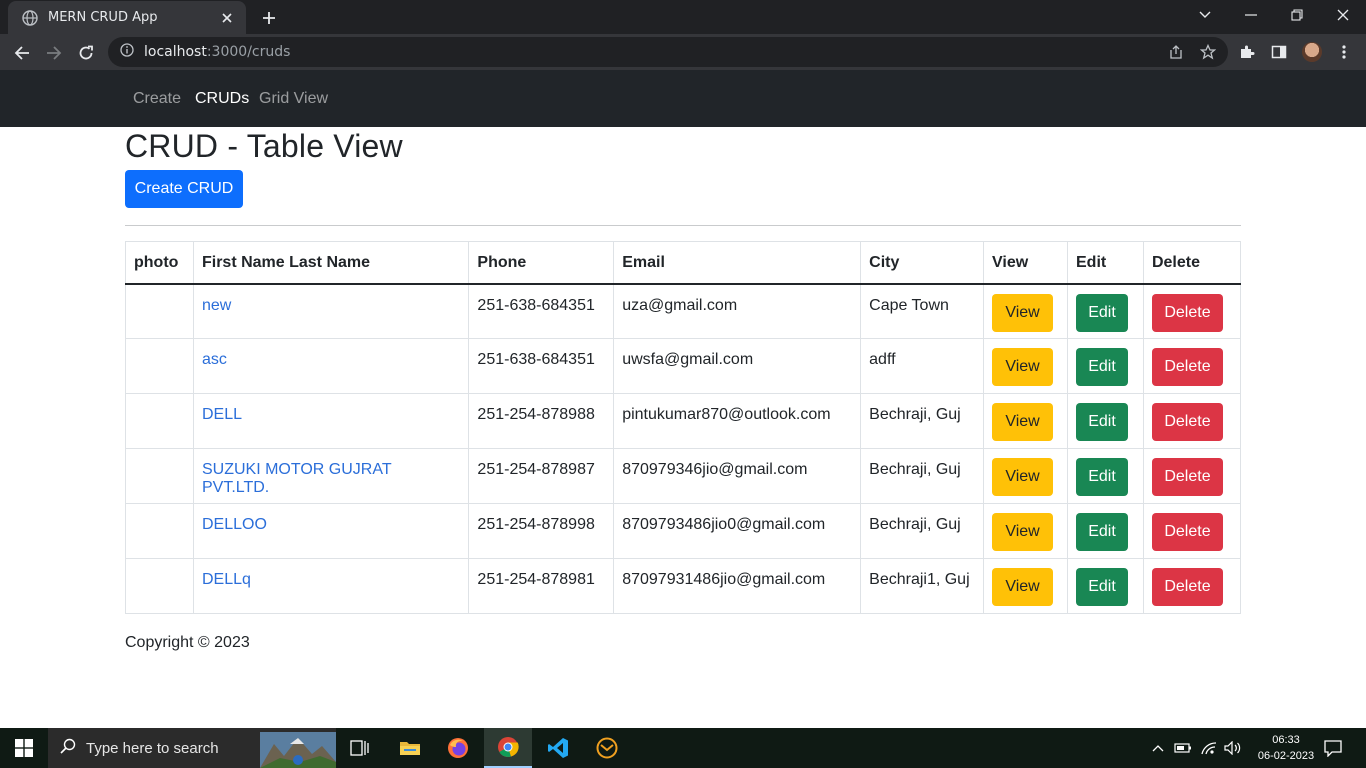 This screenshot has height=768, width=1366. Describe the element at coordinates (298, 750) in the screenshot. I see `search-highlight-illustration` at that location.